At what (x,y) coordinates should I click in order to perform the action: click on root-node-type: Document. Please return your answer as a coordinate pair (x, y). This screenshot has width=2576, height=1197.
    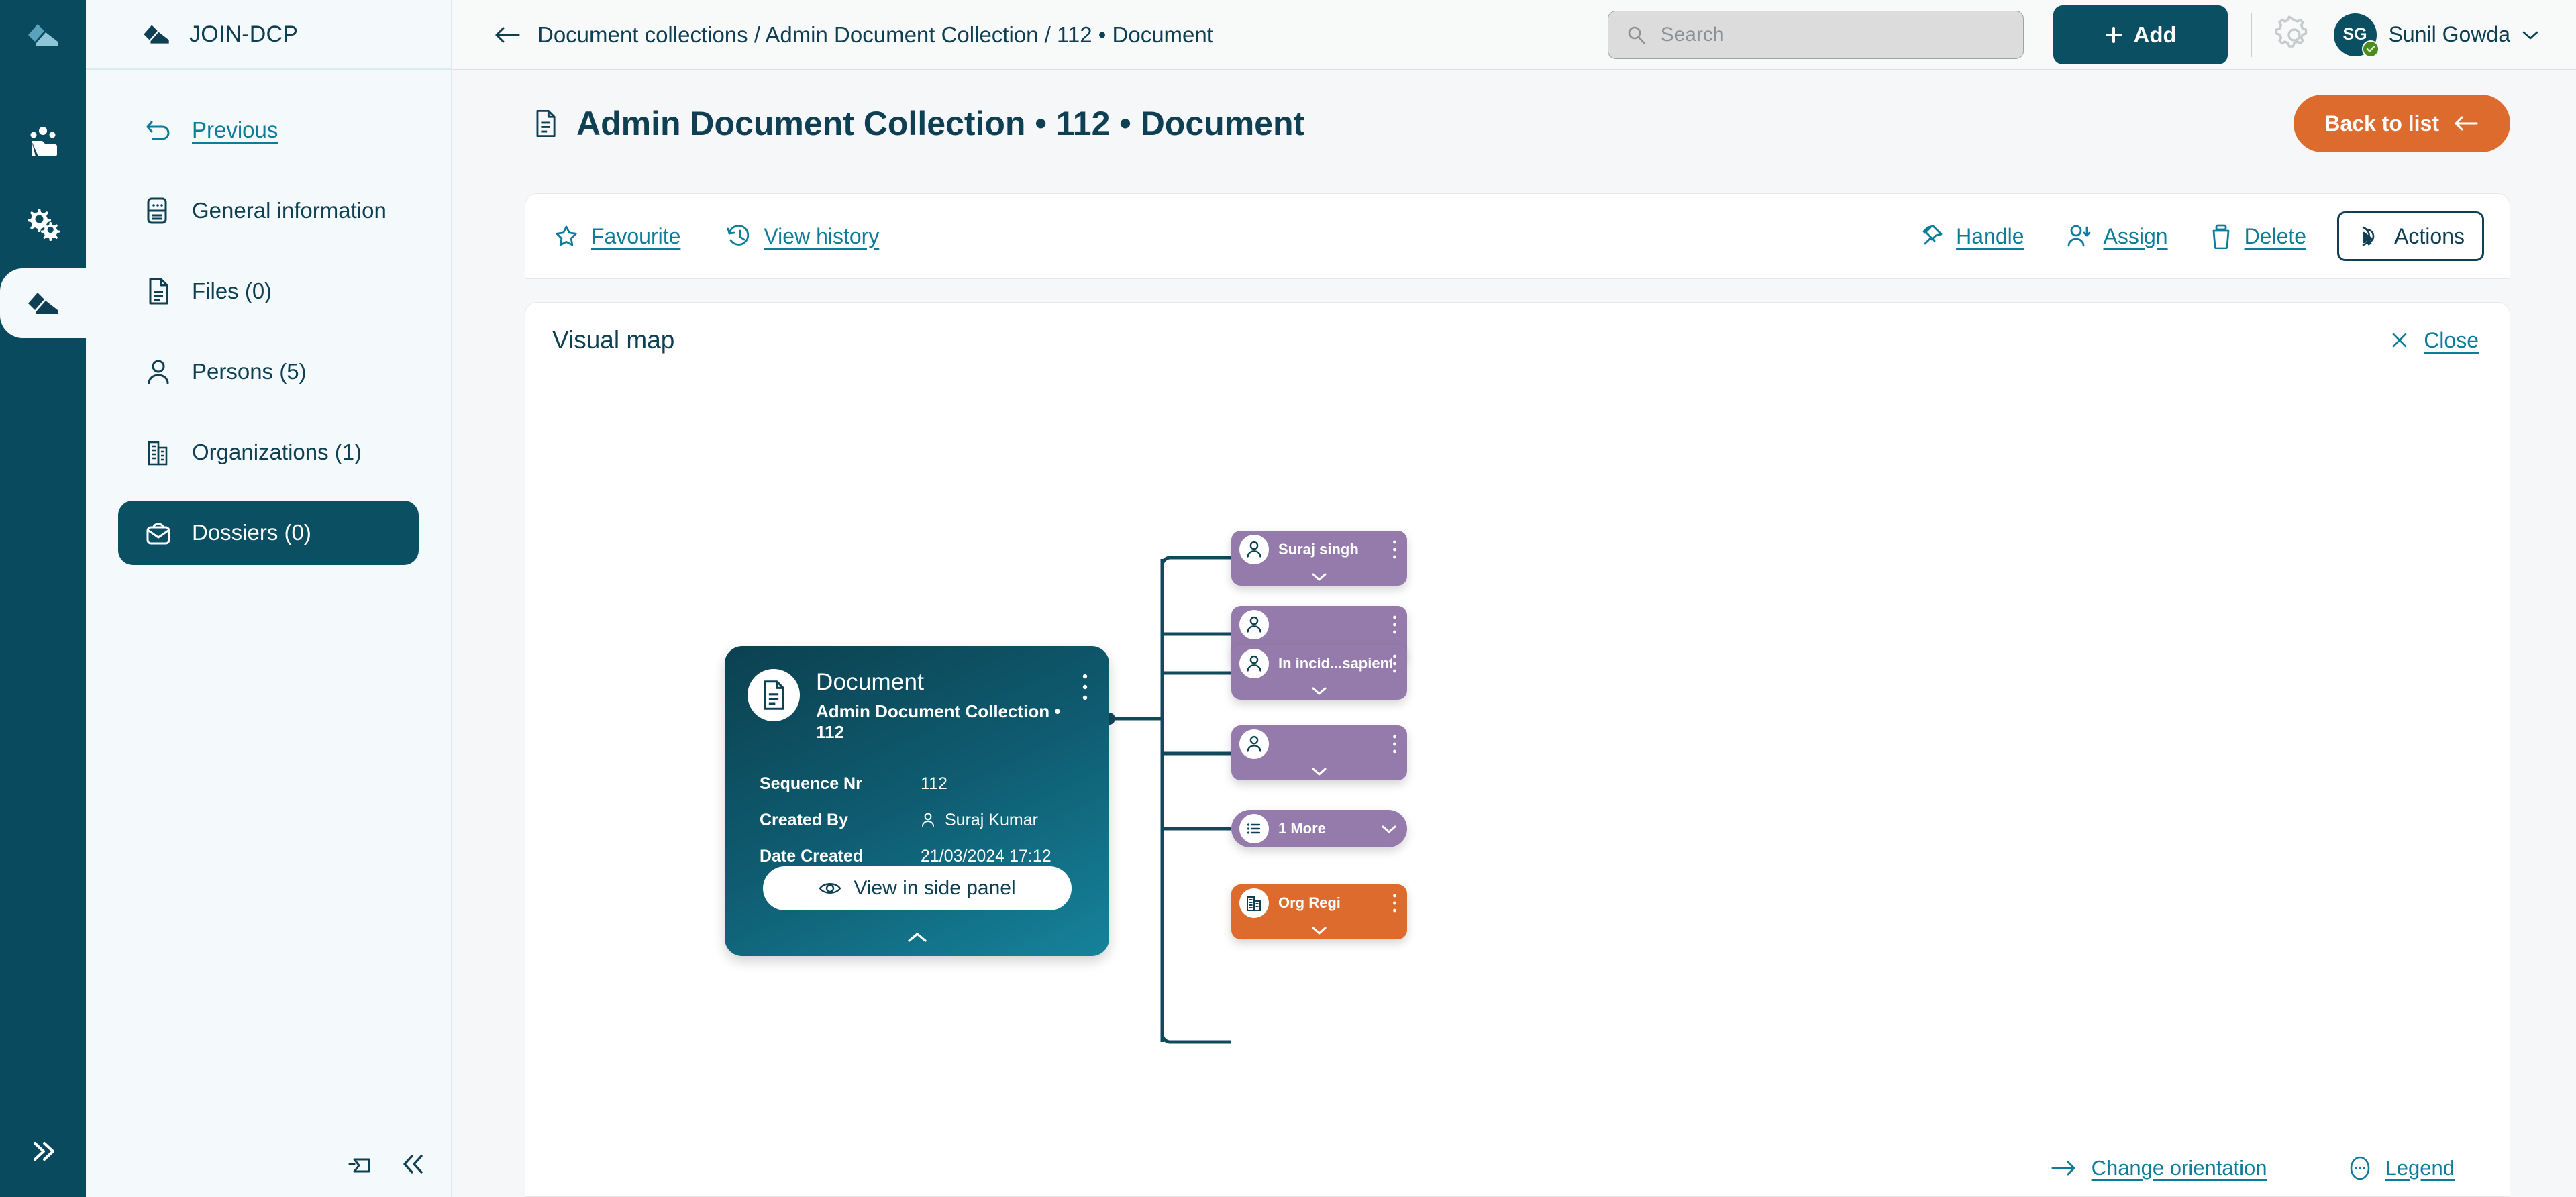
    Looking at the image, I should click on (870, 682).